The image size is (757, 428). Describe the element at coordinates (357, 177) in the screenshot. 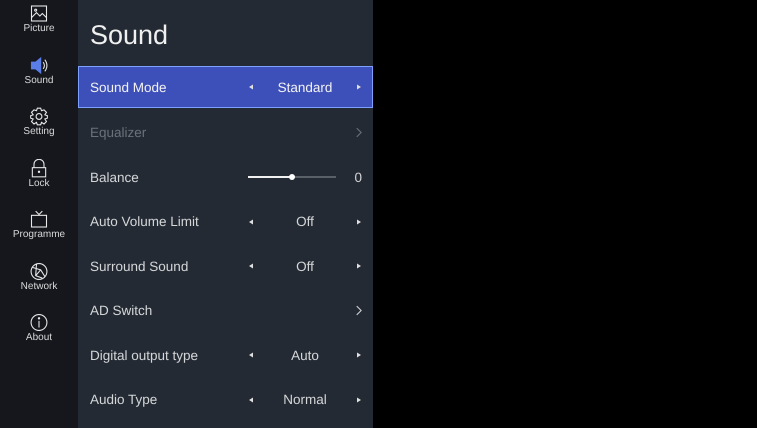

I see `balance-value: 0` at that location.